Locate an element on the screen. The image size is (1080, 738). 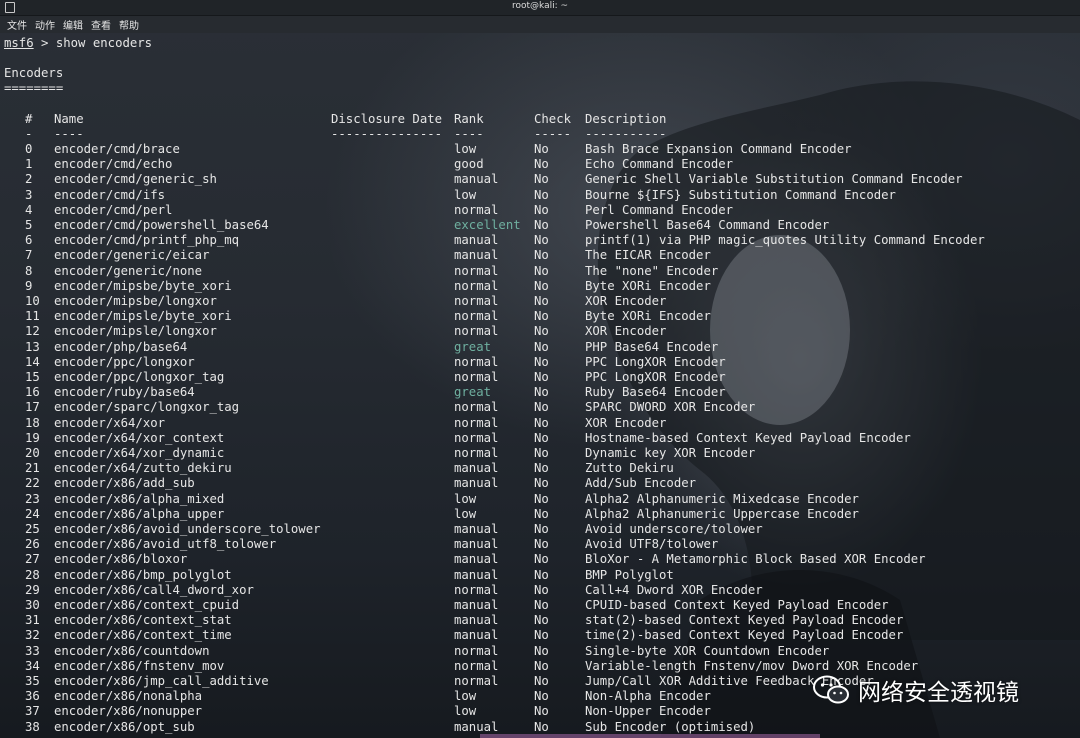
row-desc: Avoid underscore/tolower is located at coordinates (674, 529).